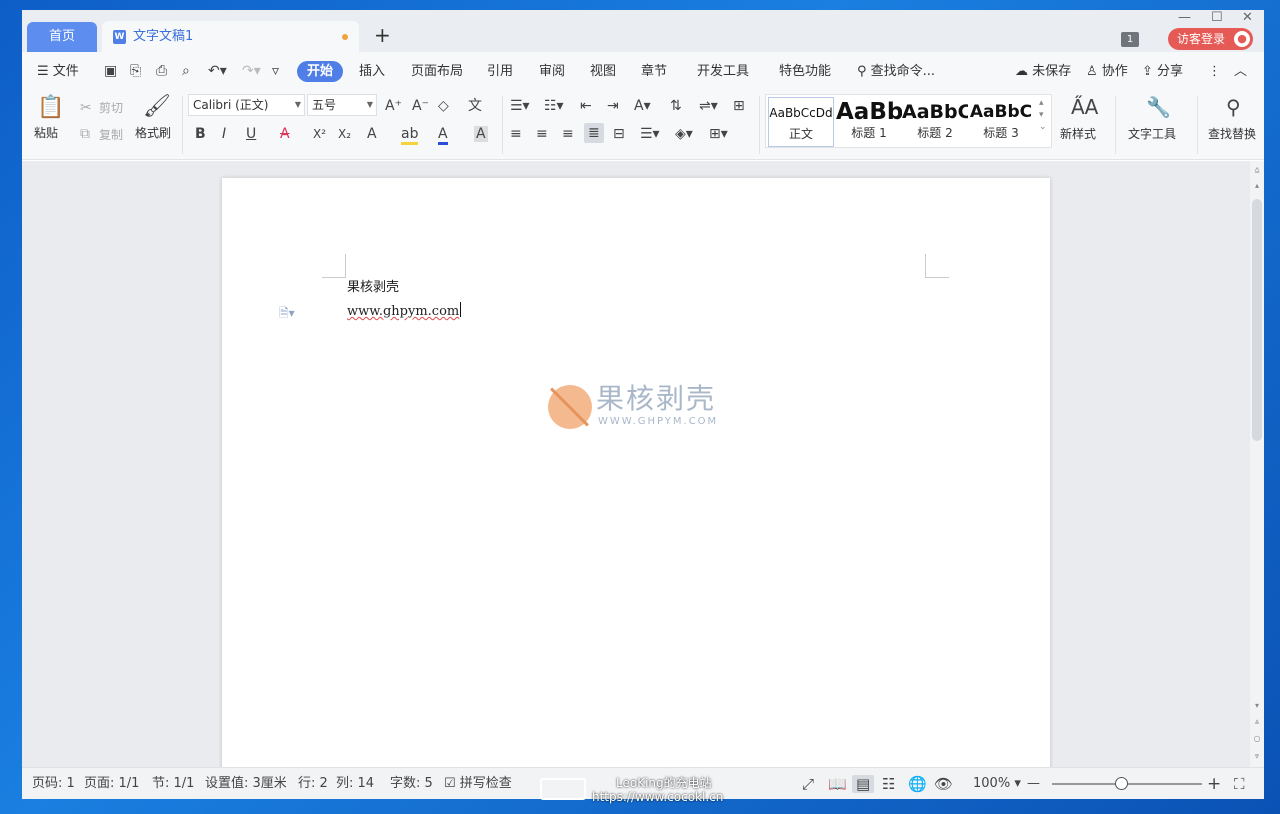 The image size is (1280, 814). What do you see at coordinates (475, 106) in the screenshot?
I see `phonetic-icon: 文` at bounding box center [475, 106].